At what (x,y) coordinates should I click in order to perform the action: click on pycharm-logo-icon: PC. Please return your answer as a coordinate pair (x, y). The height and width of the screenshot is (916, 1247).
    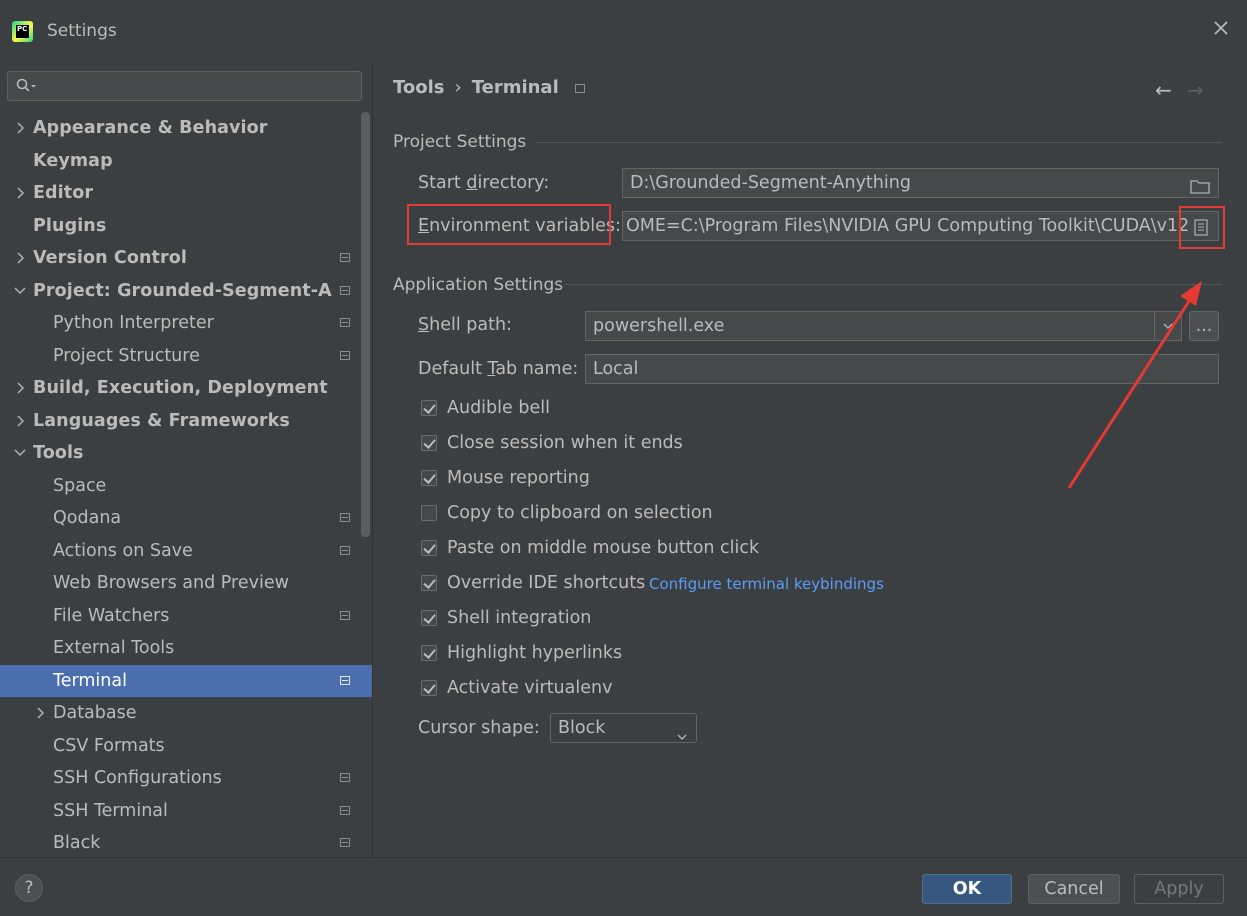
    Looking at the image, I should click on (22, 31).